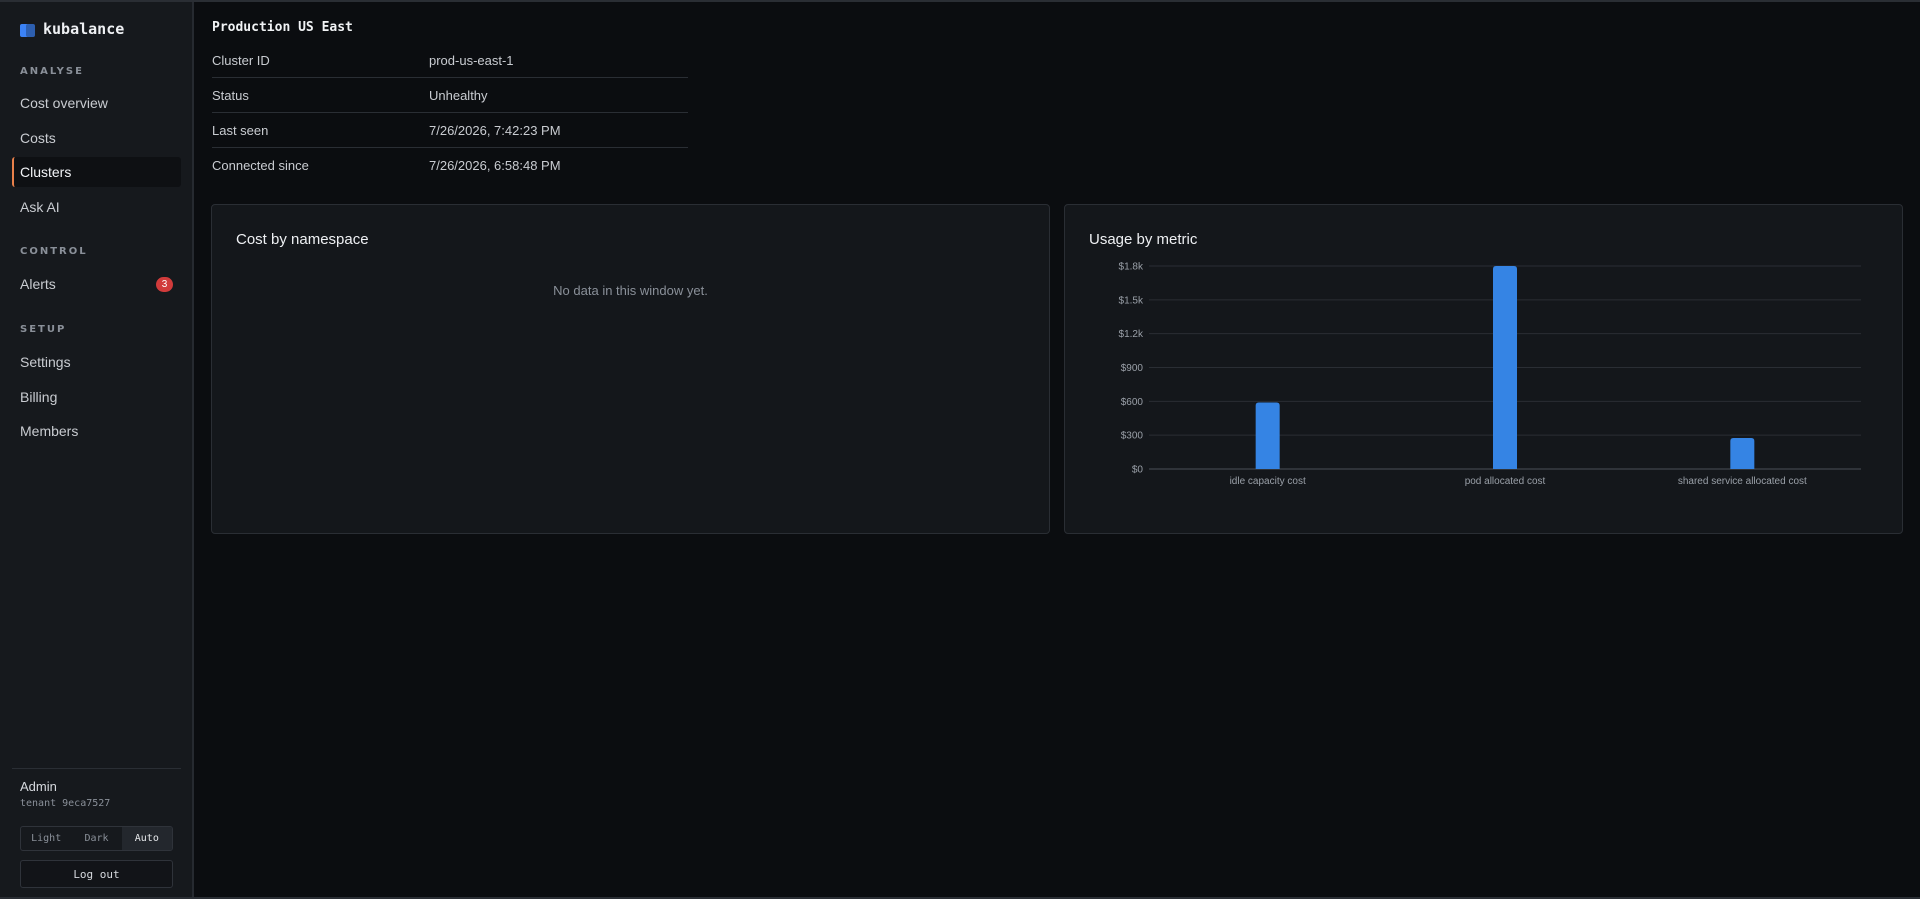 Image resolution: width=1920 pixels, height=899 pixels. I want to click on y-tick-label: $1.5k, so click(1131, 300).